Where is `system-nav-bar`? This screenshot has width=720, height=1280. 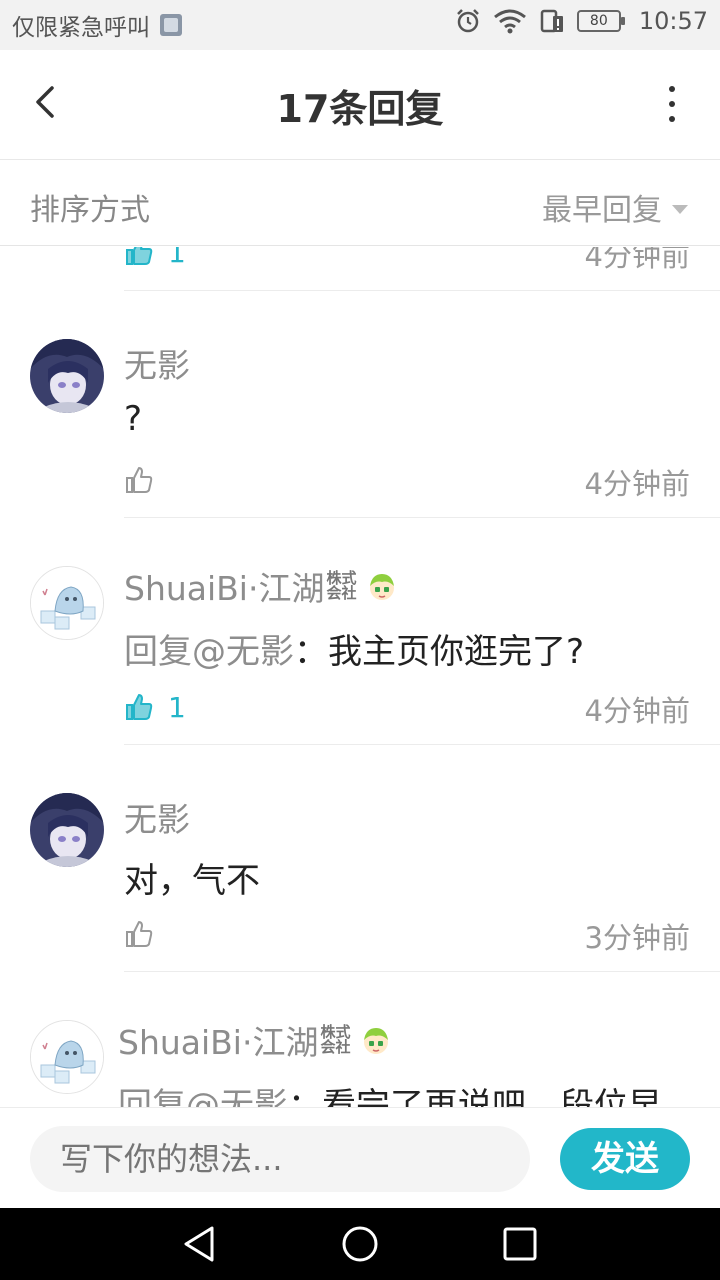 system-nav-bar is located at coordinates (360, 1244).